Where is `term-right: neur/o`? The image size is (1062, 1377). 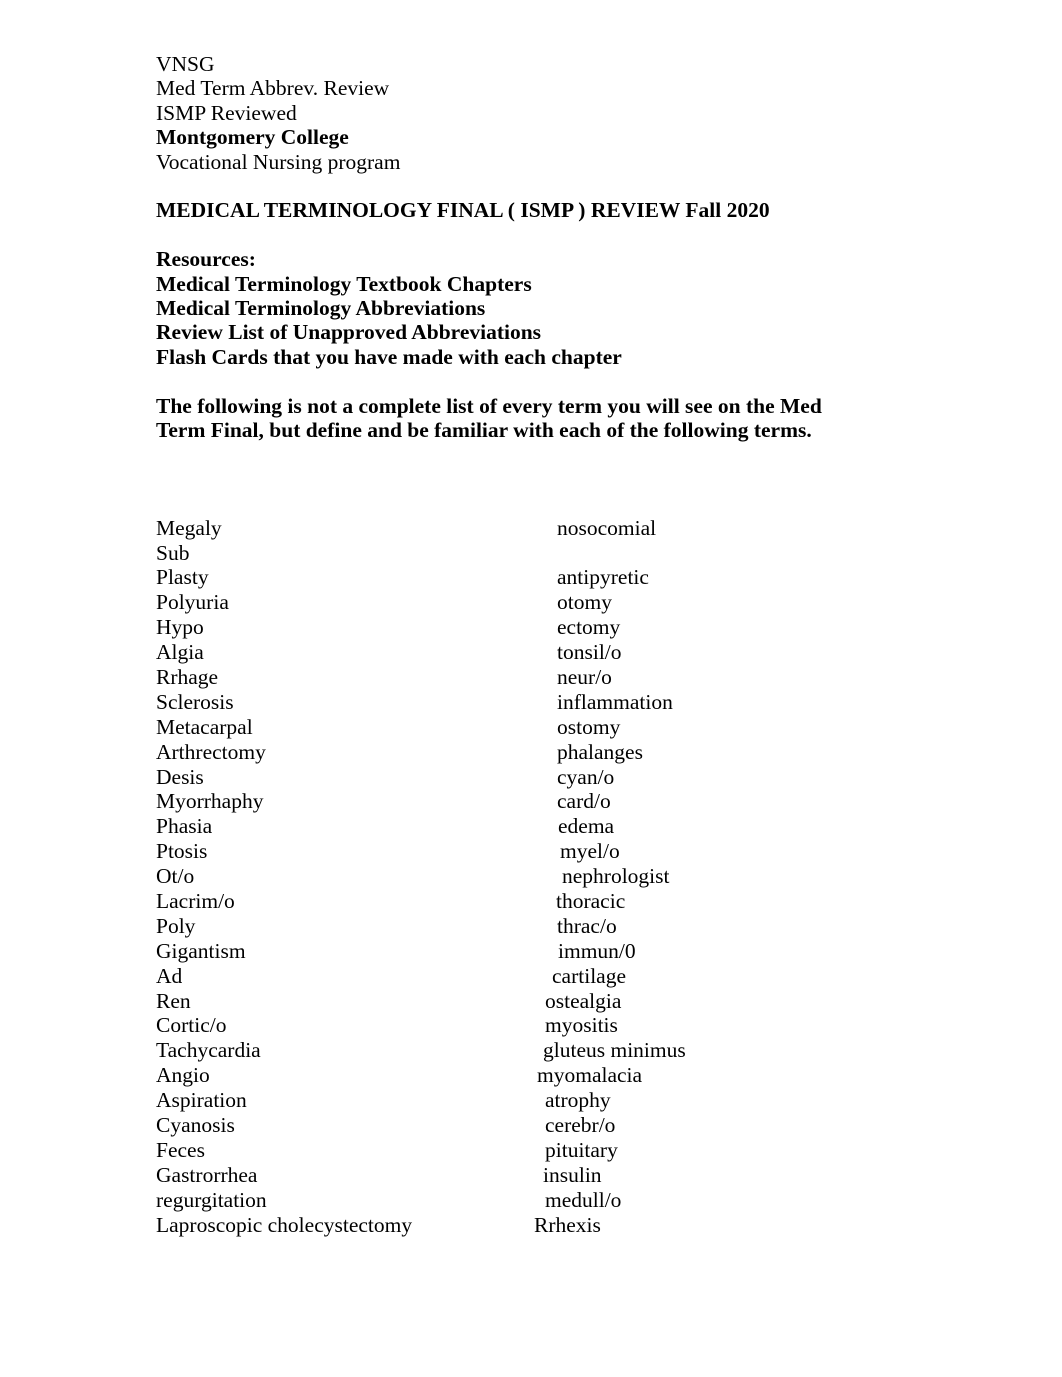
term-right: neur/o is located at coordinates (584, 676).